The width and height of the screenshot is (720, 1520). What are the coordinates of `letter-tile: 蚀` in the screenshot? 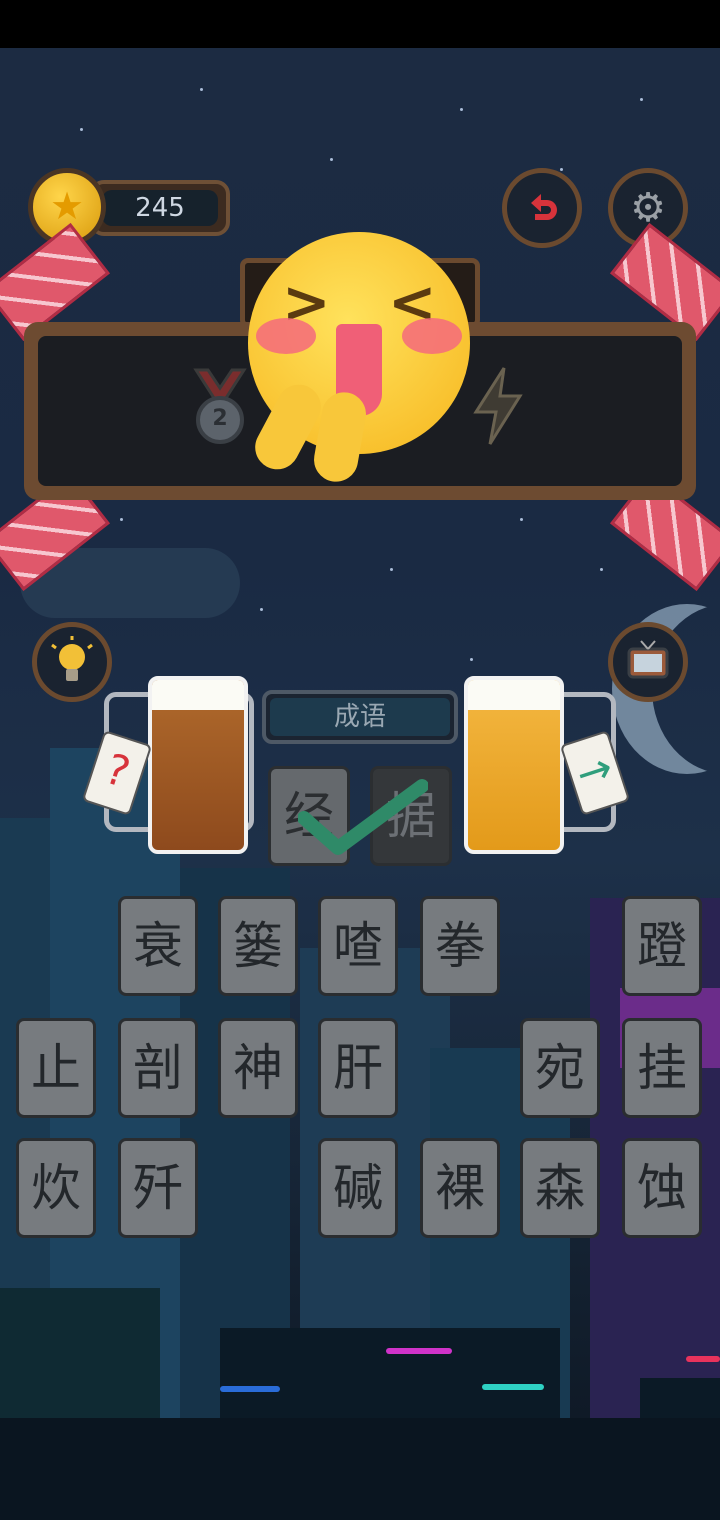 It's located at (662, 1188).